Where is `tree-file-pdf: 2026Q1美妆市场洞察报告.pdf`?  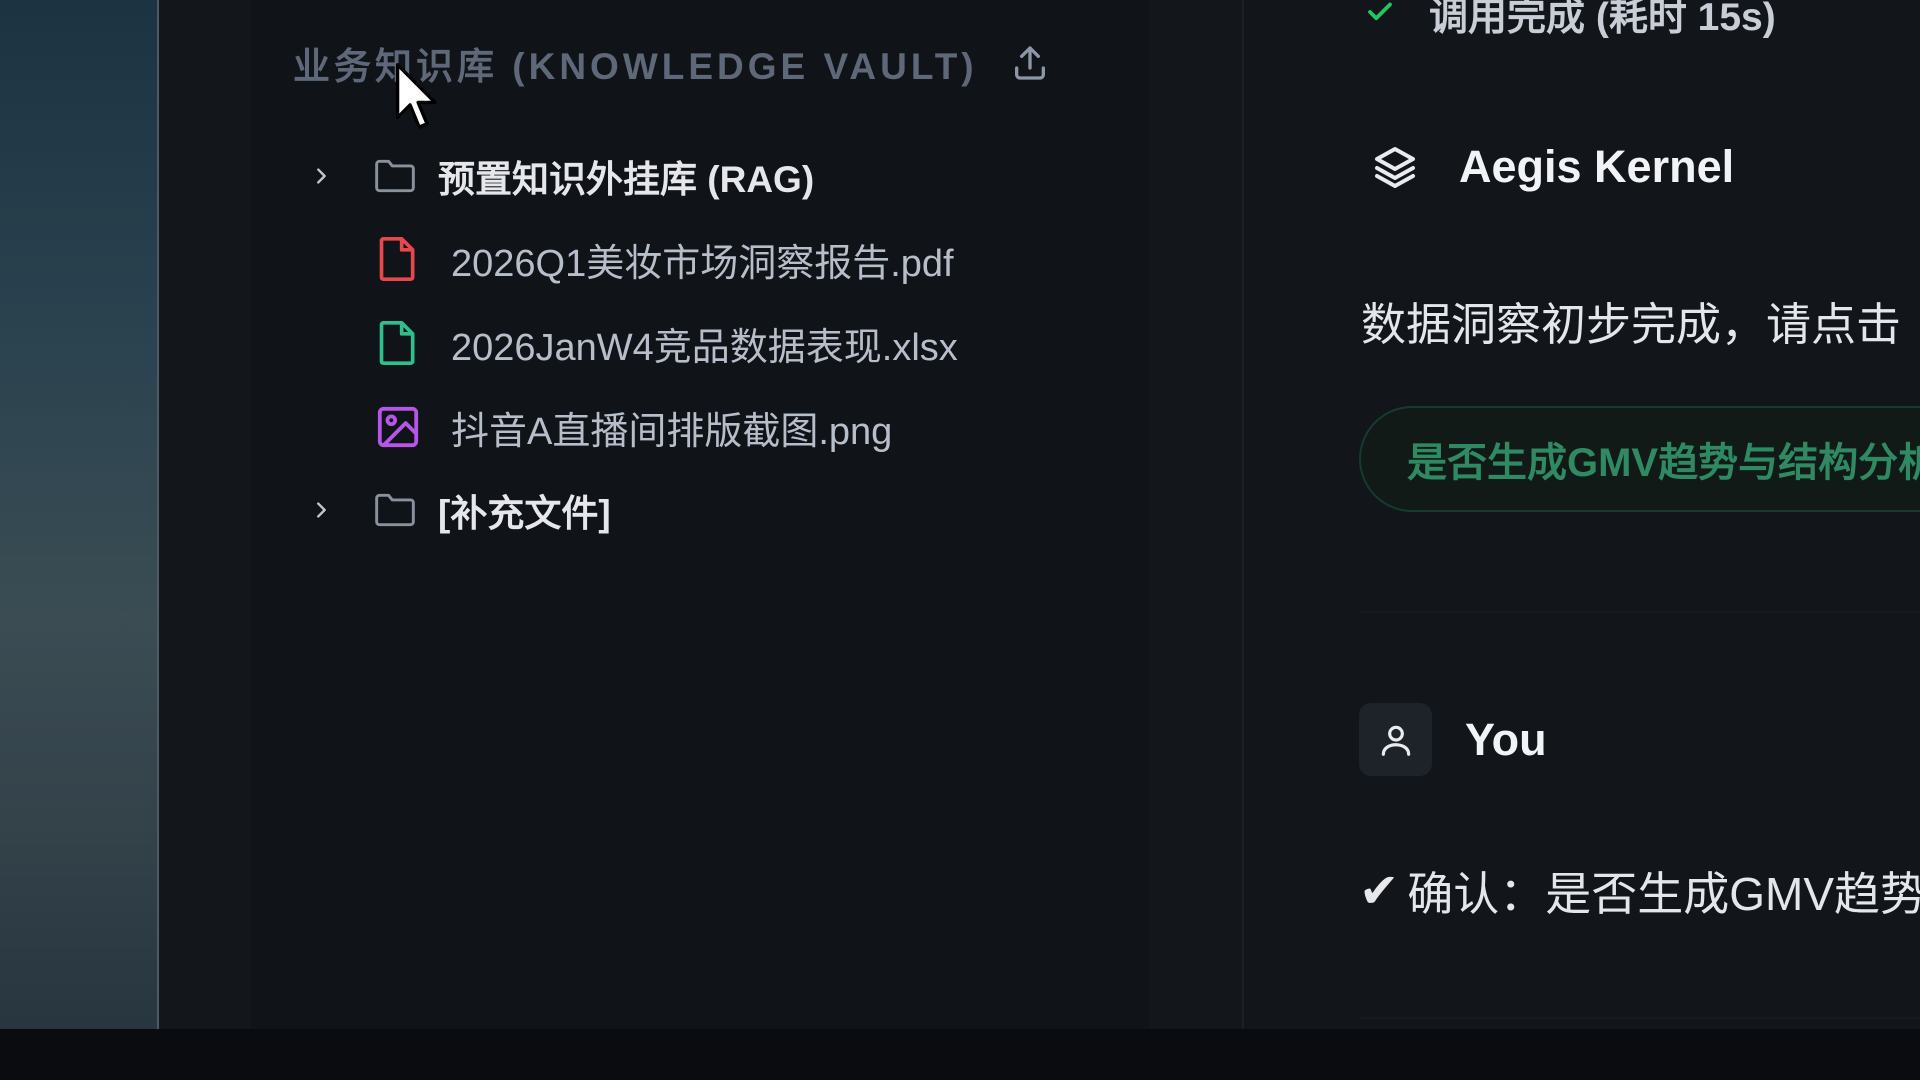
tree-file-pdf: 2026Q1美妆市场洞察报告.pdf is located at coordinates (664, 259).